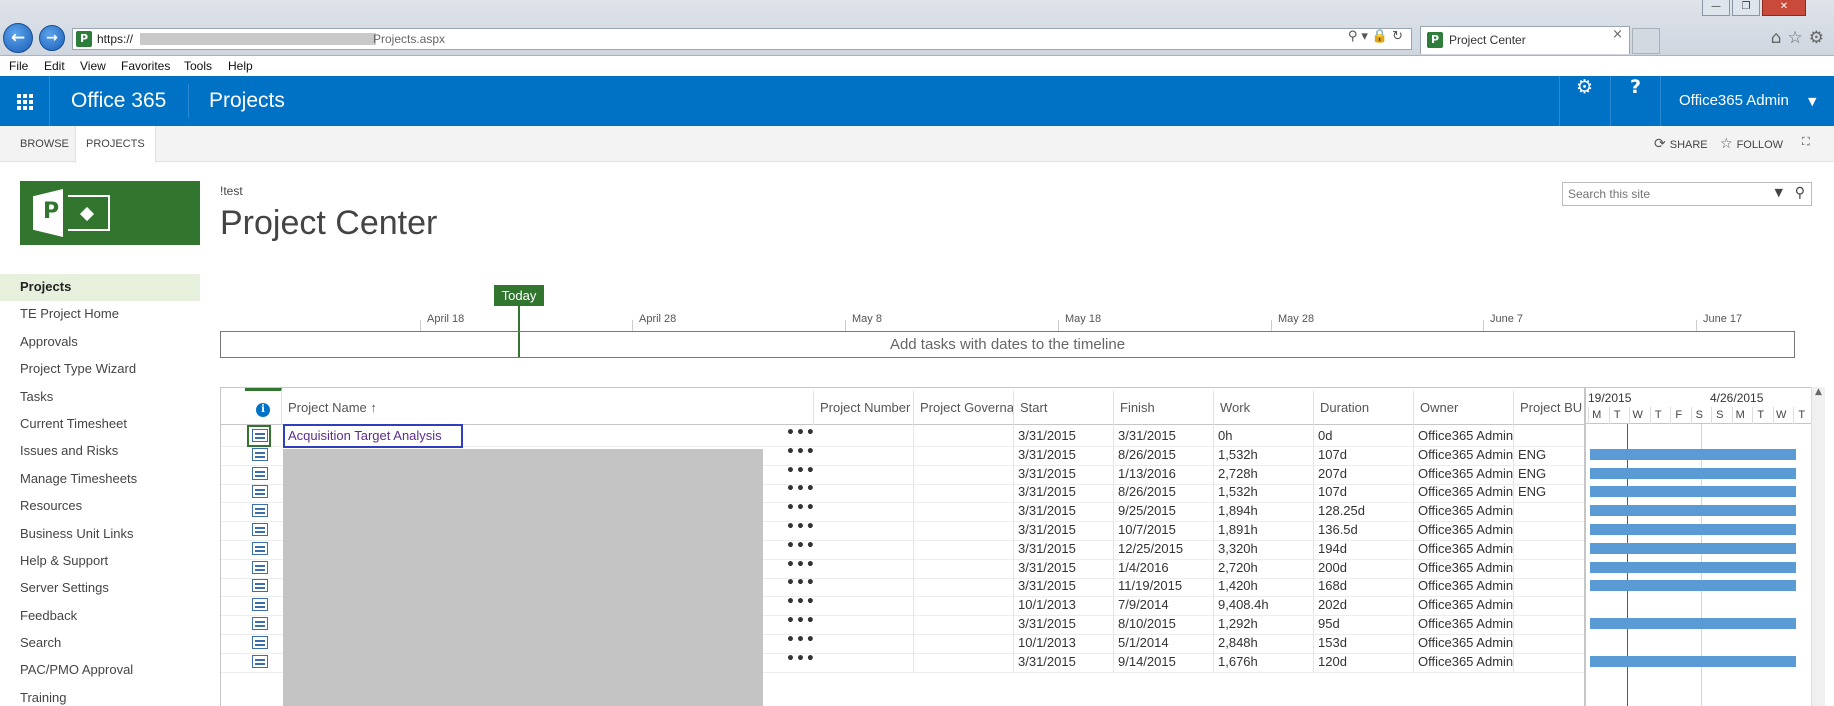 Image resolution: width=1834 pixels, height=706 pixels. Describe the element at coordinates (198, 66) in the screenshot. I see `menu-tools: Tools` at that location.